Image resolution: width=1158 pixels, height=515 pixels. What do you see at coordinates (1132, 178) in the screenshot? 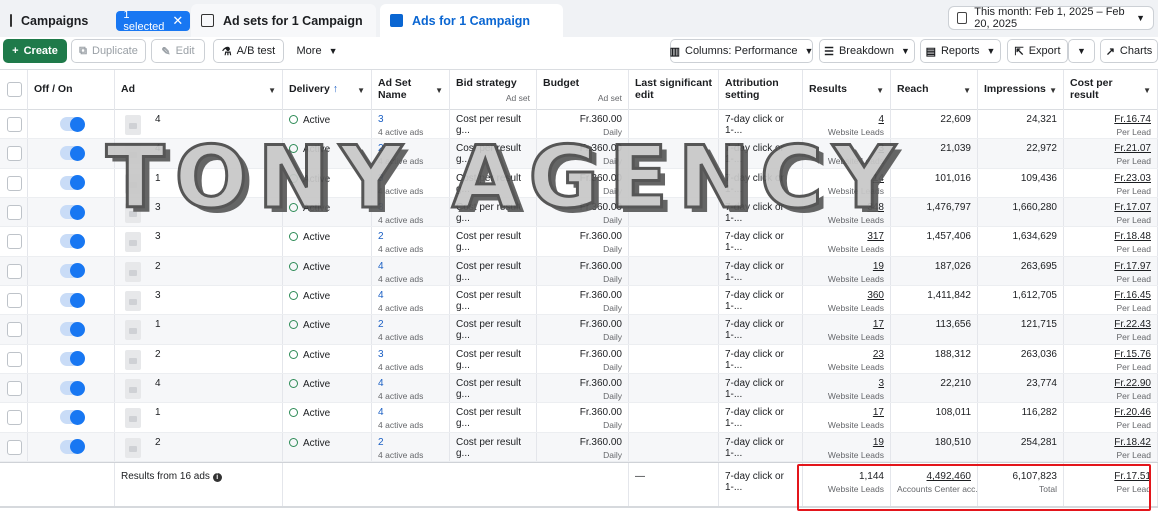
I see `cost-value: Fr.23.03` at bounding box center [1132, 178].